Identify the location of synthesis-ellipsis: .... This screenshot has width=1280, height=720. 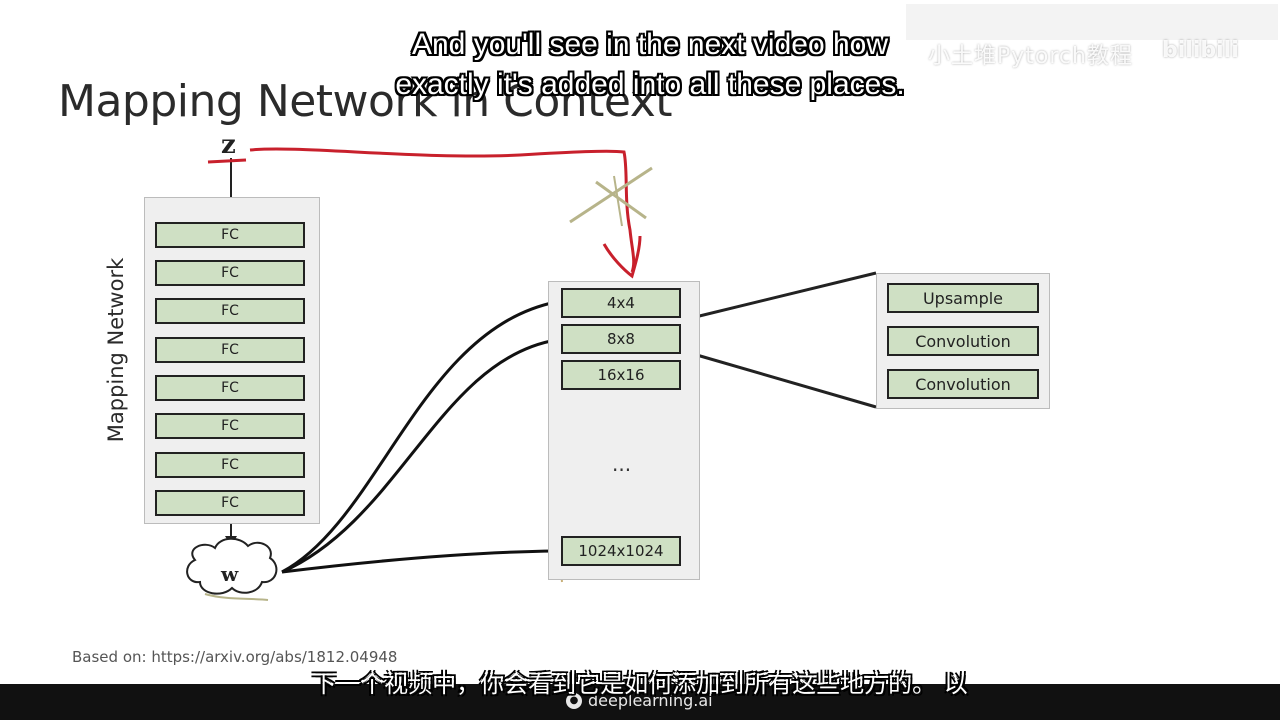
(622, 464).